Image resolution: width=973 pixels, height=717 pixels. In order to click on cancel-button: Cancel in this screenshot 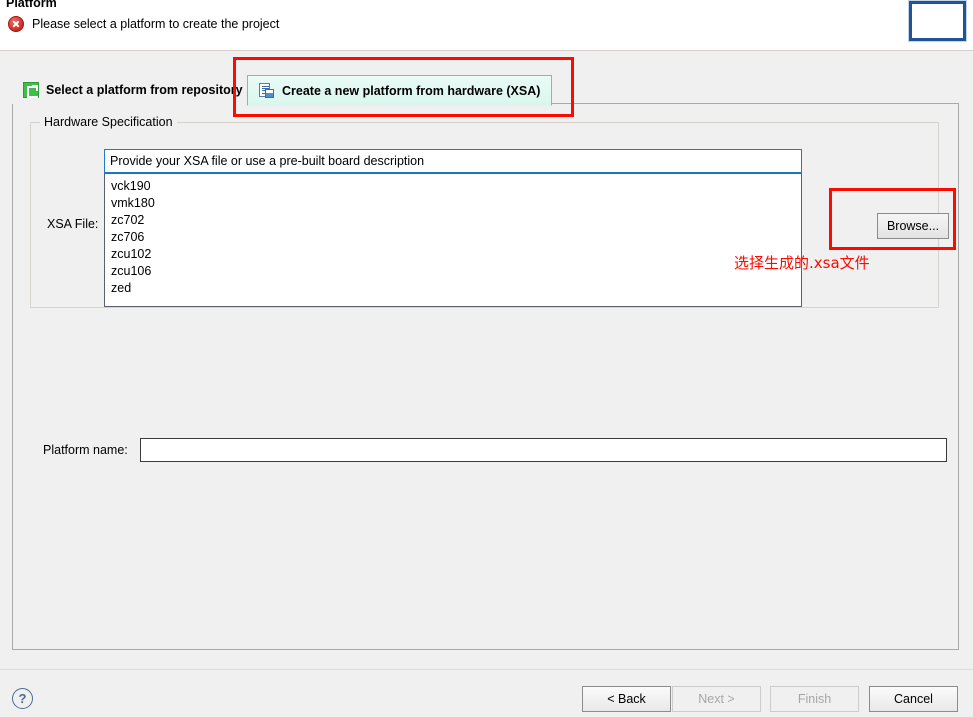, I will do `click(913, 699)`.